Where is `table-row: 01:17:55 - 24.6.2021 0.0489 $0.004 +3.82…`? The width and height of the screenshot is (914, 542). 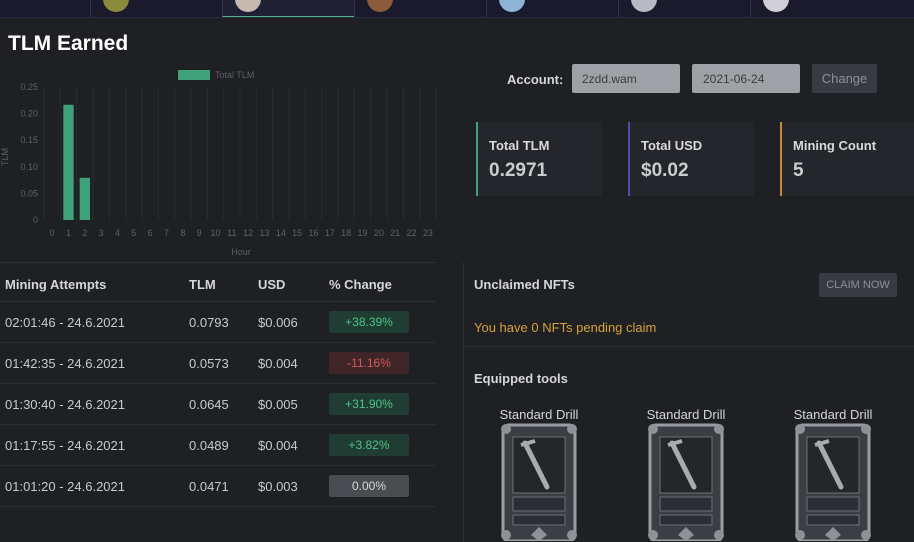
table-row: 01:17:55 - 24.6.2021 0.0489 $0.004 +3.82… is located at coordinates (218, 445).